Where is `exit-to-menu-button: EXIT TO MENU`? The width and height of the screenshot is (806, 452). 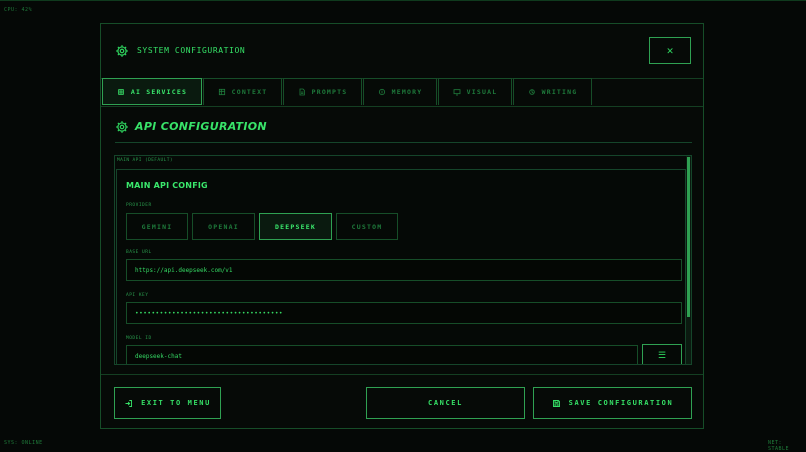 exit-to-menu-button: EXIT TO MENU is located at coordinates (167, 403).